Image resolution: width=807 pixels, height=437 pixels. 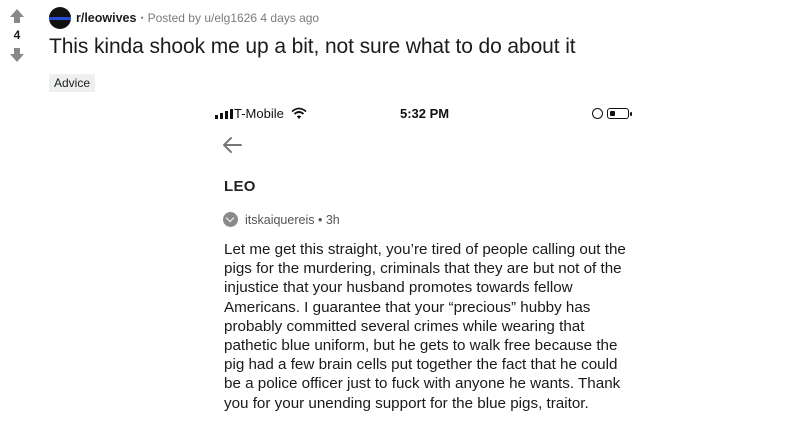 What do you see at coordinates (60, 18) in the screenshot?
I see `subreddit-icon` at bounding box center [60, 18].